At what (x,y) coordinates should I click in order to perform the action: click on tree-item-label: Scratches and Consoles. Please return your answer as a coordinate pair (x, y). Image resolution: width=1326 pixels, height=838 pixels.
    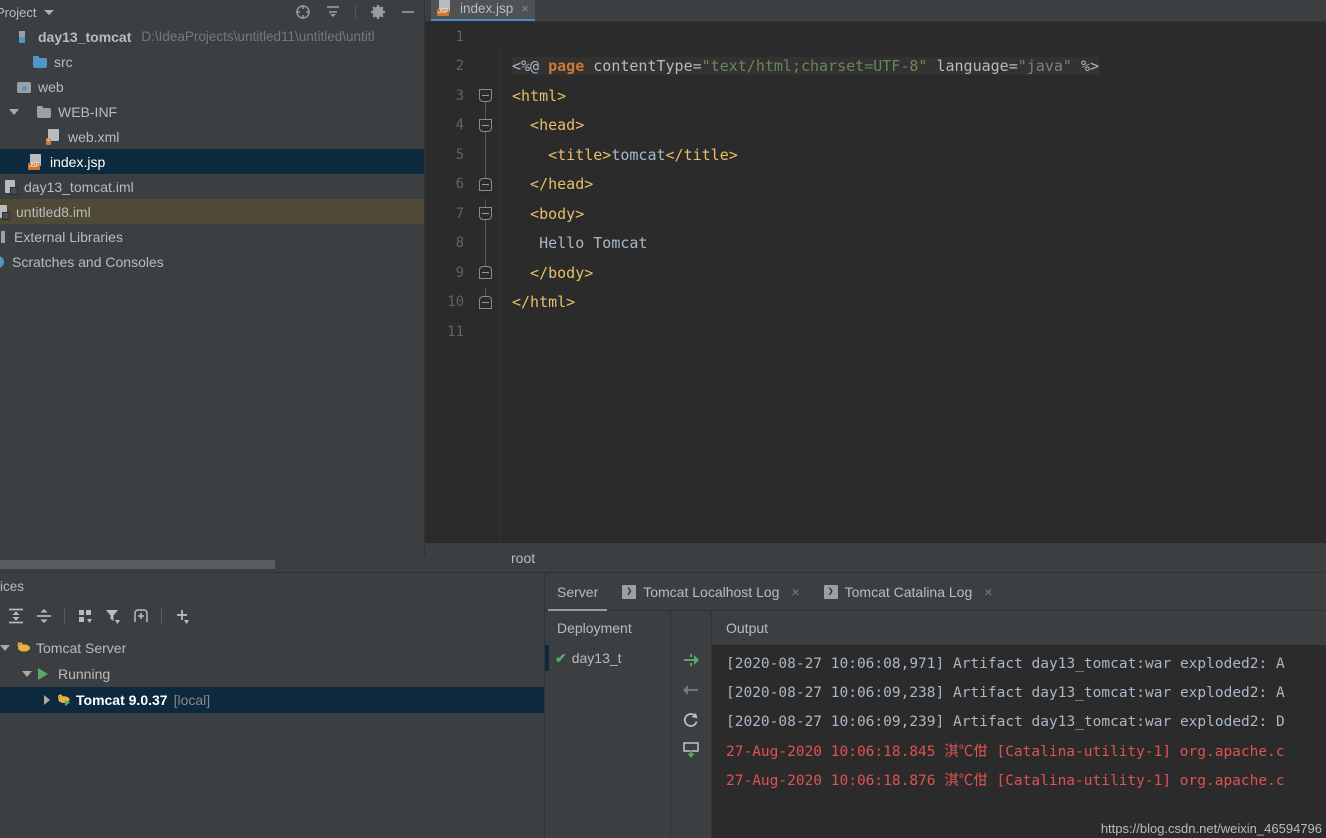
    Looking at the image, I should click on (88, 261).